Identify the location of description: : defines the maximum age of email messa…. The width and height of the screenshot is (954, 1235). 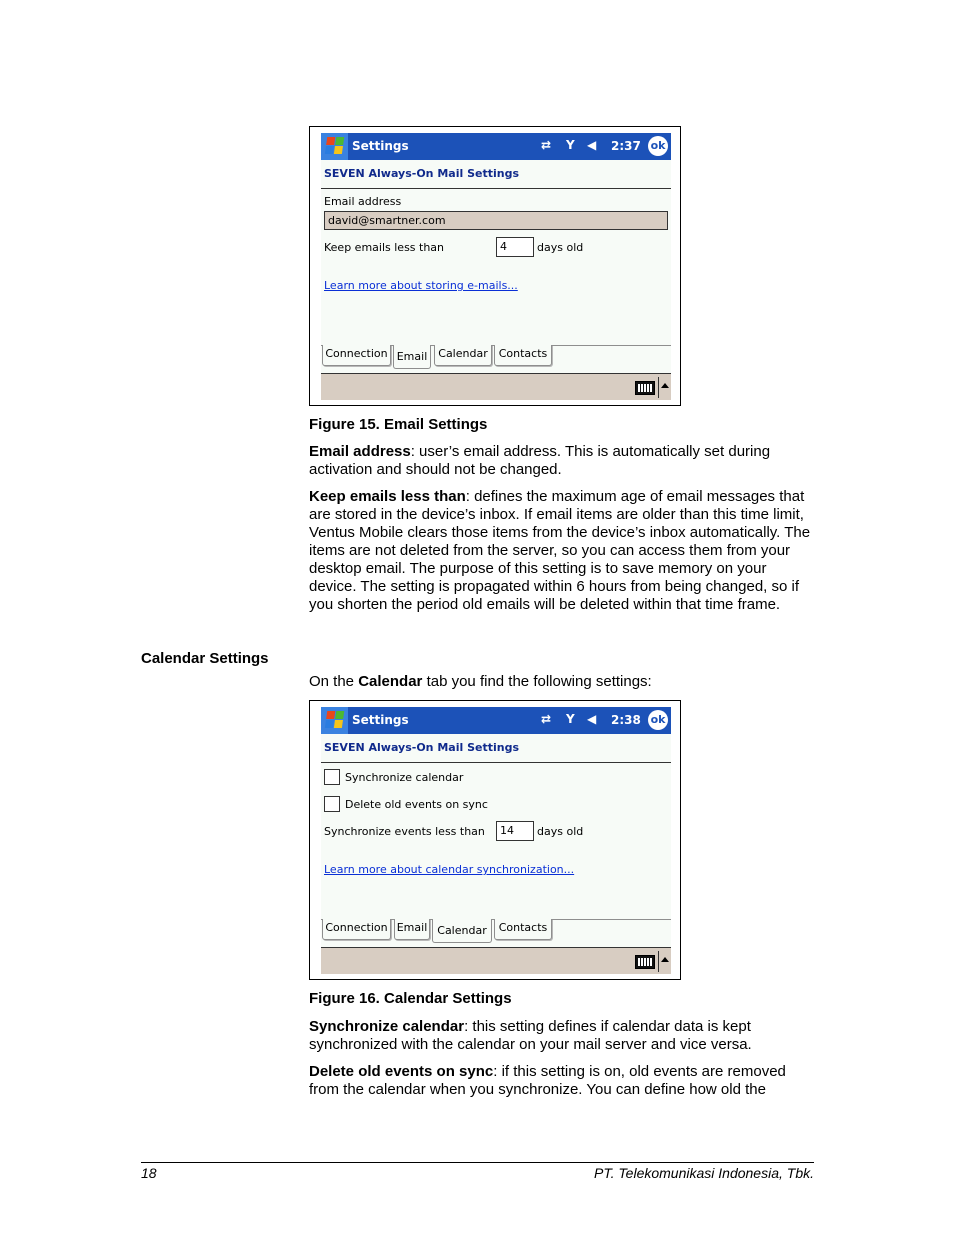
(560, 550).